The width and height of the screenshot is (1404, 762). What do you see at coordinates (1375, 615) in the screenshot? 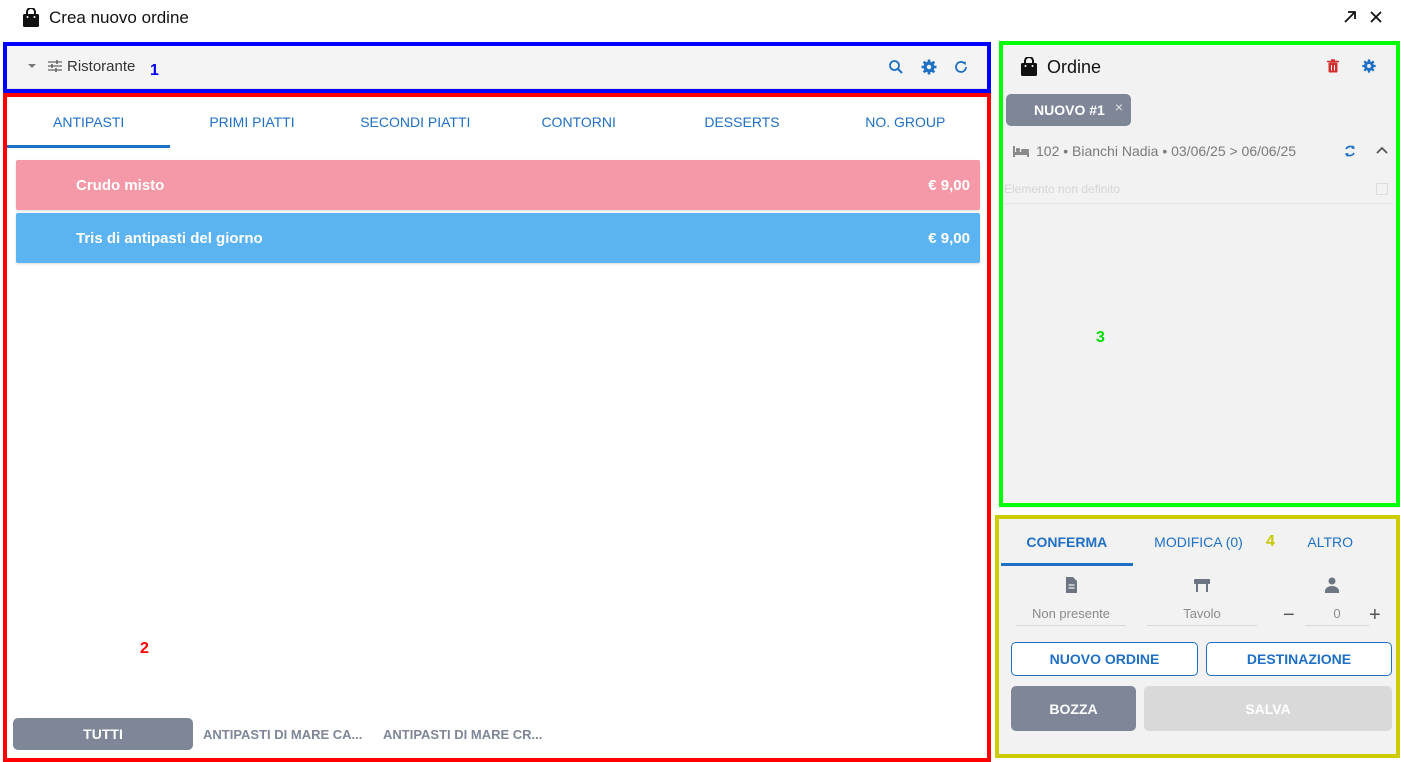
I see `covers-plus-button: +` at bounding box center [1375, 615].